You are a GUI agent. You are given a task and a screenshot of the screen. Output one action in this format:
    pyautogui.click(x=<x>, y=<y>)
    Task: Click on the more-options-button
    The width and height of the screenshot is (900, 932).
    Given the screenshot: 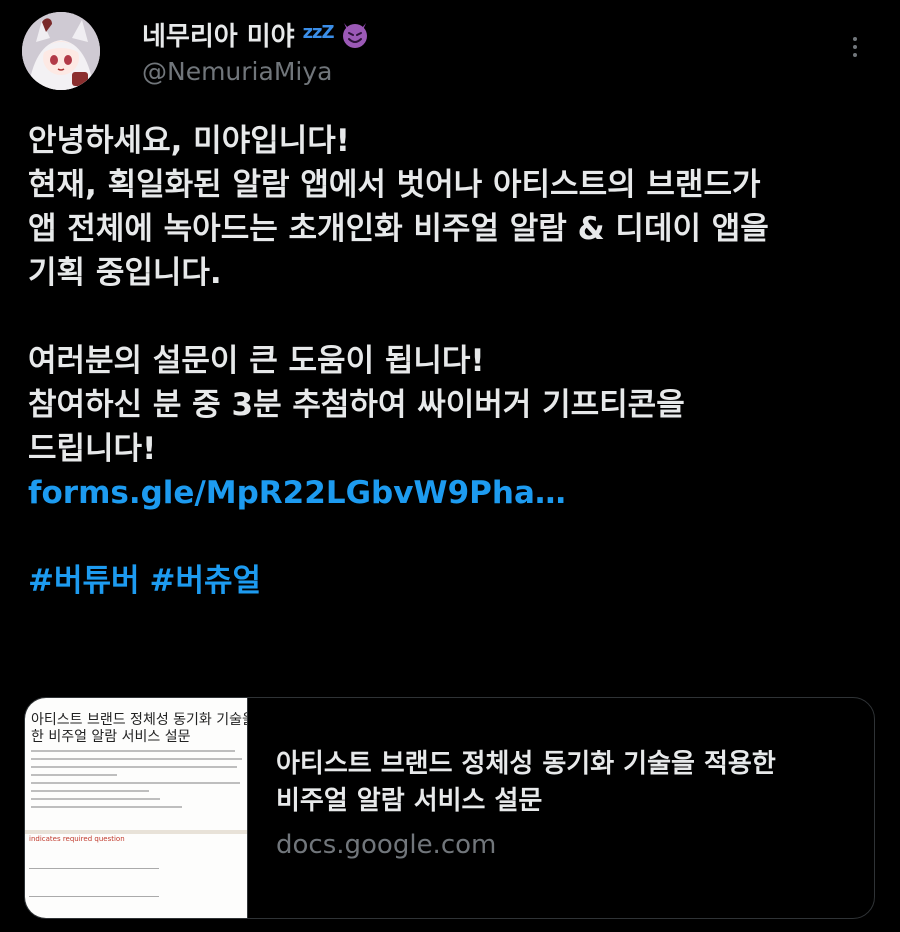 What is the action you would take?
    pyautogui.click(x=855, y=47)
    